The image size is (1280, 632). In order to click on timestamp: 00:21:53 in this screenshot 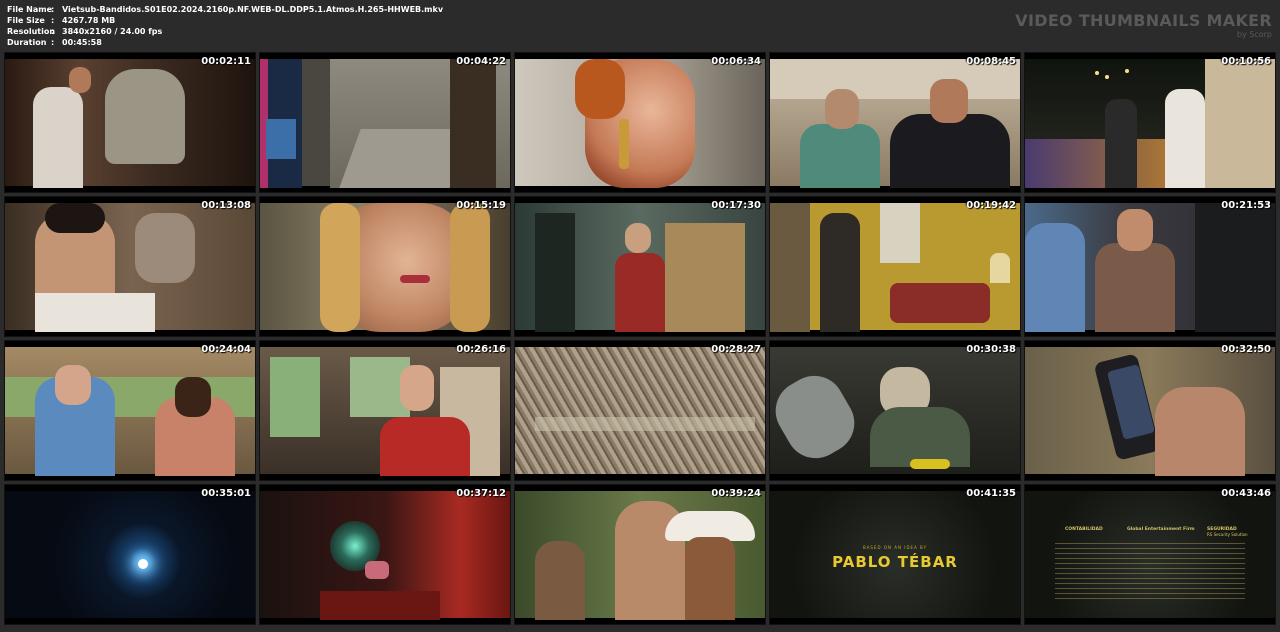, I will do `click(1246, 205)`.